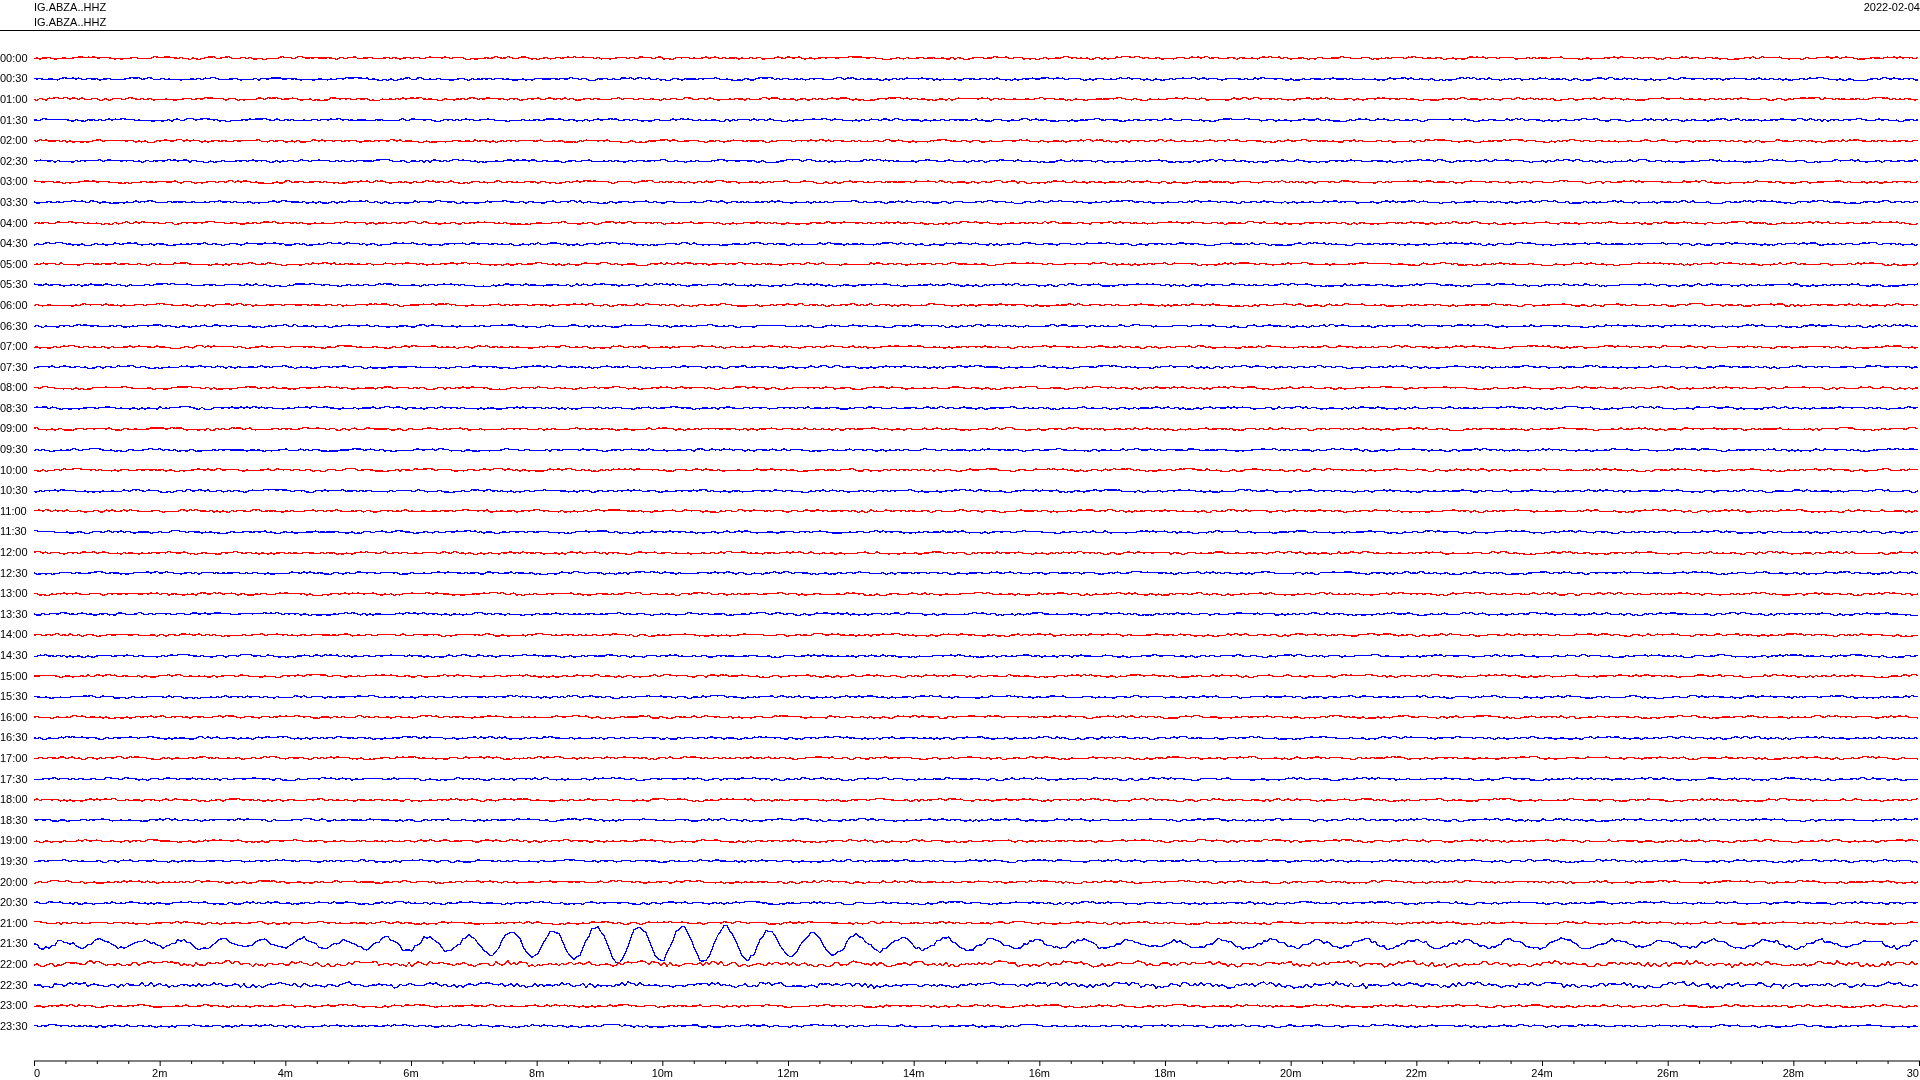 The image size is (1920, 1080). What do you see at coordinates (14, 532) in the screenshot?
I see `time-label: 11:30` at bounding box center [14, 532].